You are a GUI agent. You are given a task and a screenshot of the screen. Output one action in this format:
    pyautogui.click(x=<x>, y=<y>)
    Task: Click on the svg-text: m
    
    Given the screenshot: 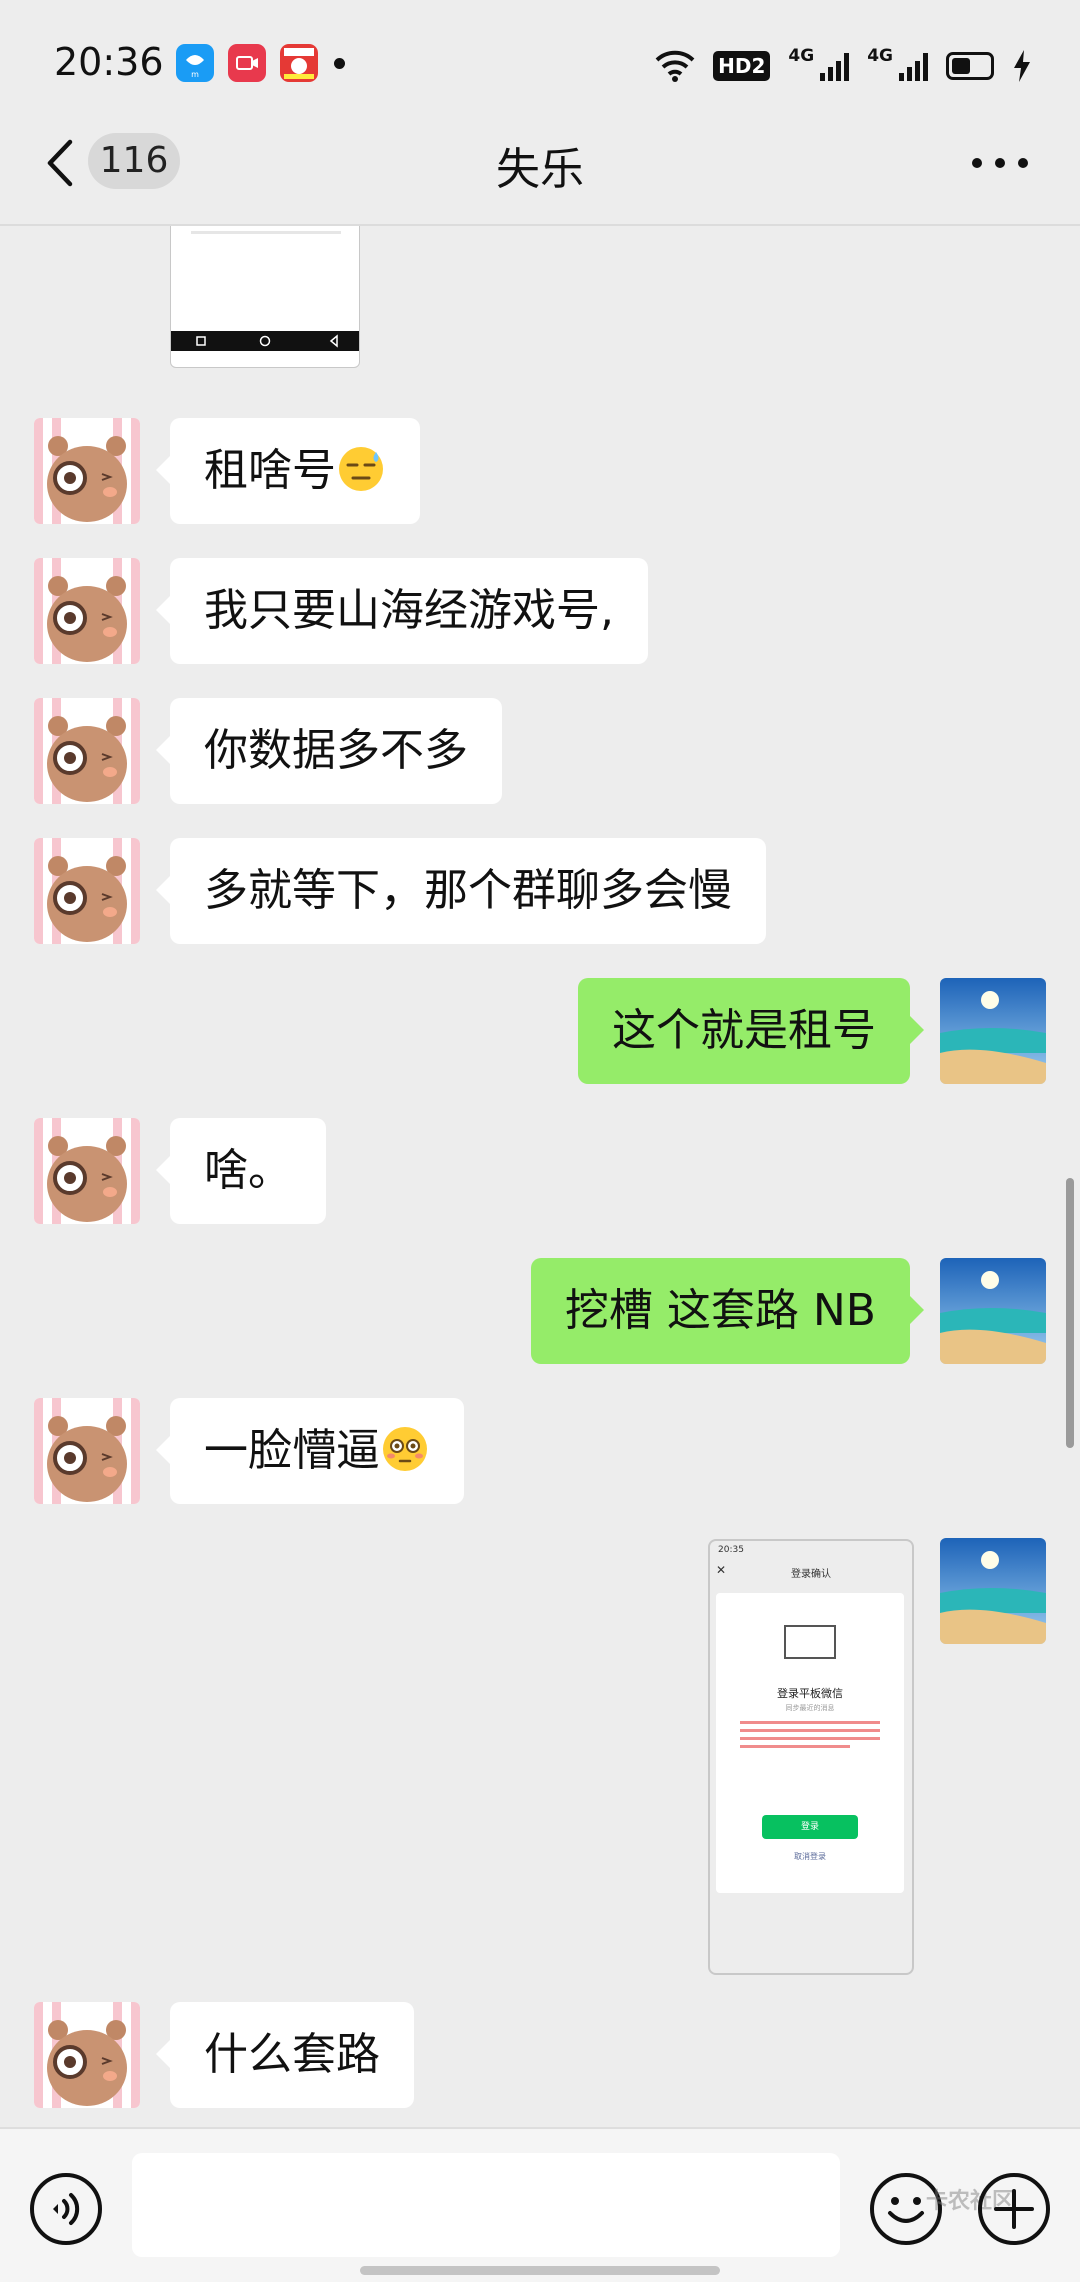 What is the action you would take?
    pyautogui.click(x=195, y=74)
    